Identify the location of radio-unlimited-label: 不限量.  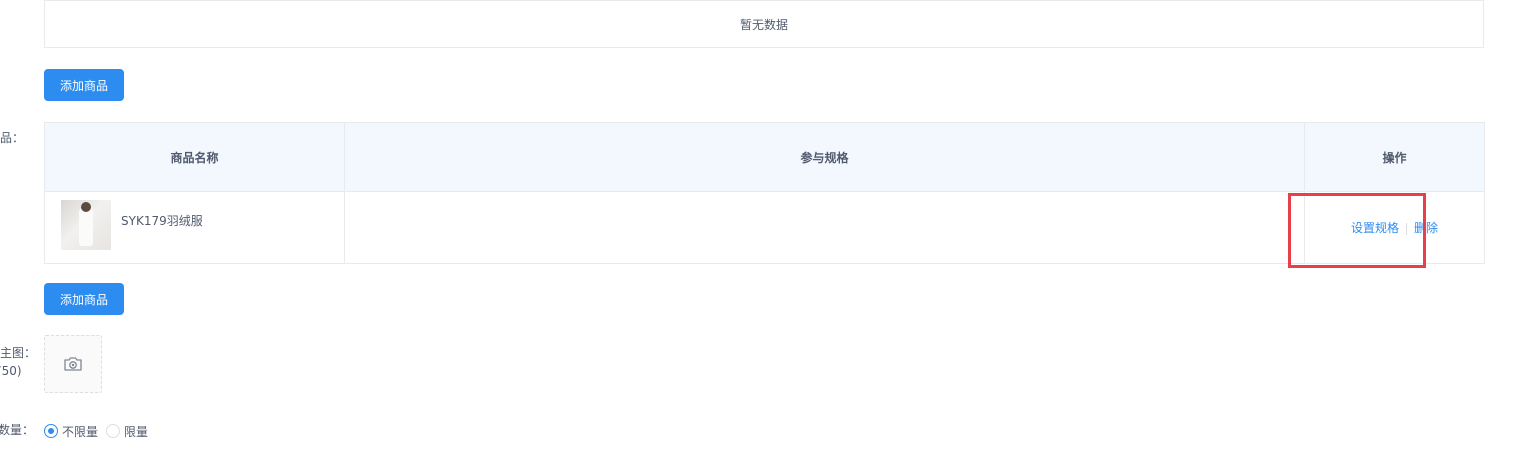
(80, 431).